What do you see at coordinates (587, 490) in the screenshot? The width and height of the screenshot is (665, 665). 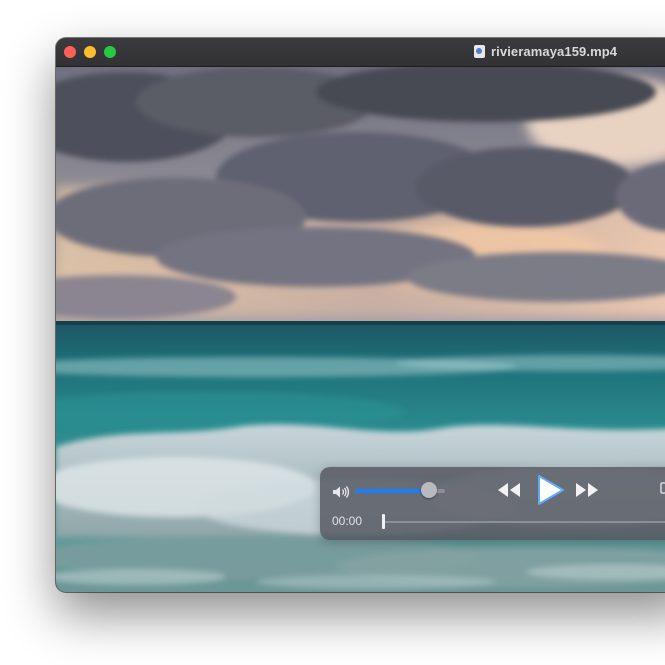 I see `fast-forward-icon` at bounding box center [587, 490].